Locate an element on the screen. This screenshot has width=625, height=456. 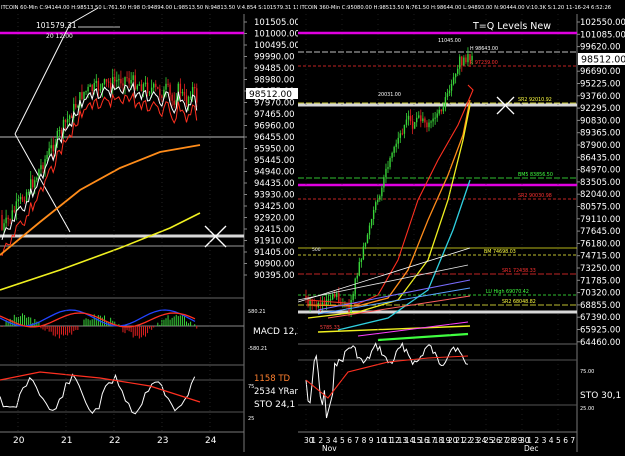
left-price-tick-label: 95445.00 is located at coordinates (274, 161).